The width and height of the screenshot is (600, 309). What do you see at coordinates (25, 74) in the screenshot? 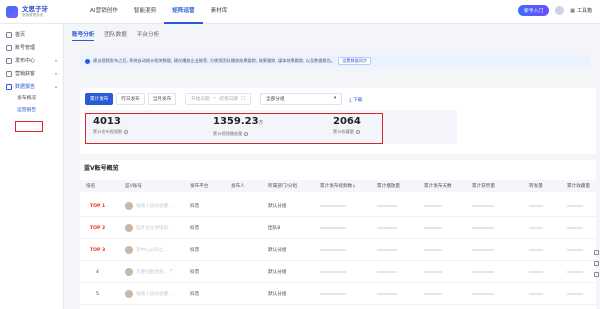
I see `sidebar-item-label: 营销获客` at bounding box center [25, 74].